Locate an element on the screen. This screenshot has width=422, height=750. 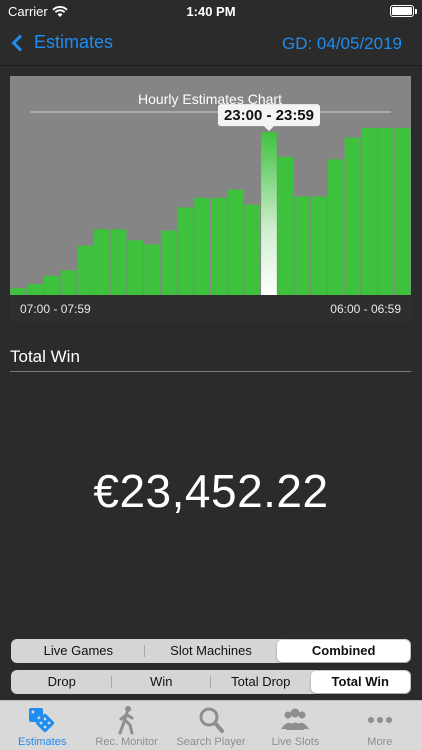
source-option-label: Live Games is located at coordinates (78, 650).